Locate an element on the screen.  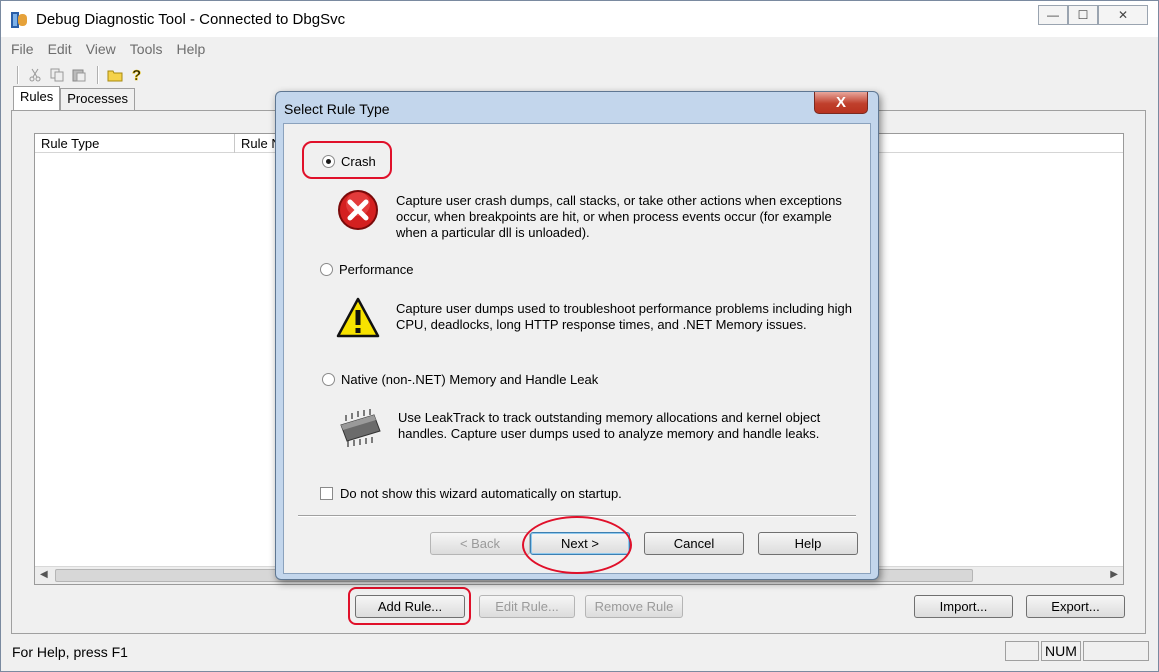
annotation-highlight-add-rule is located at coordinates (409, 606).